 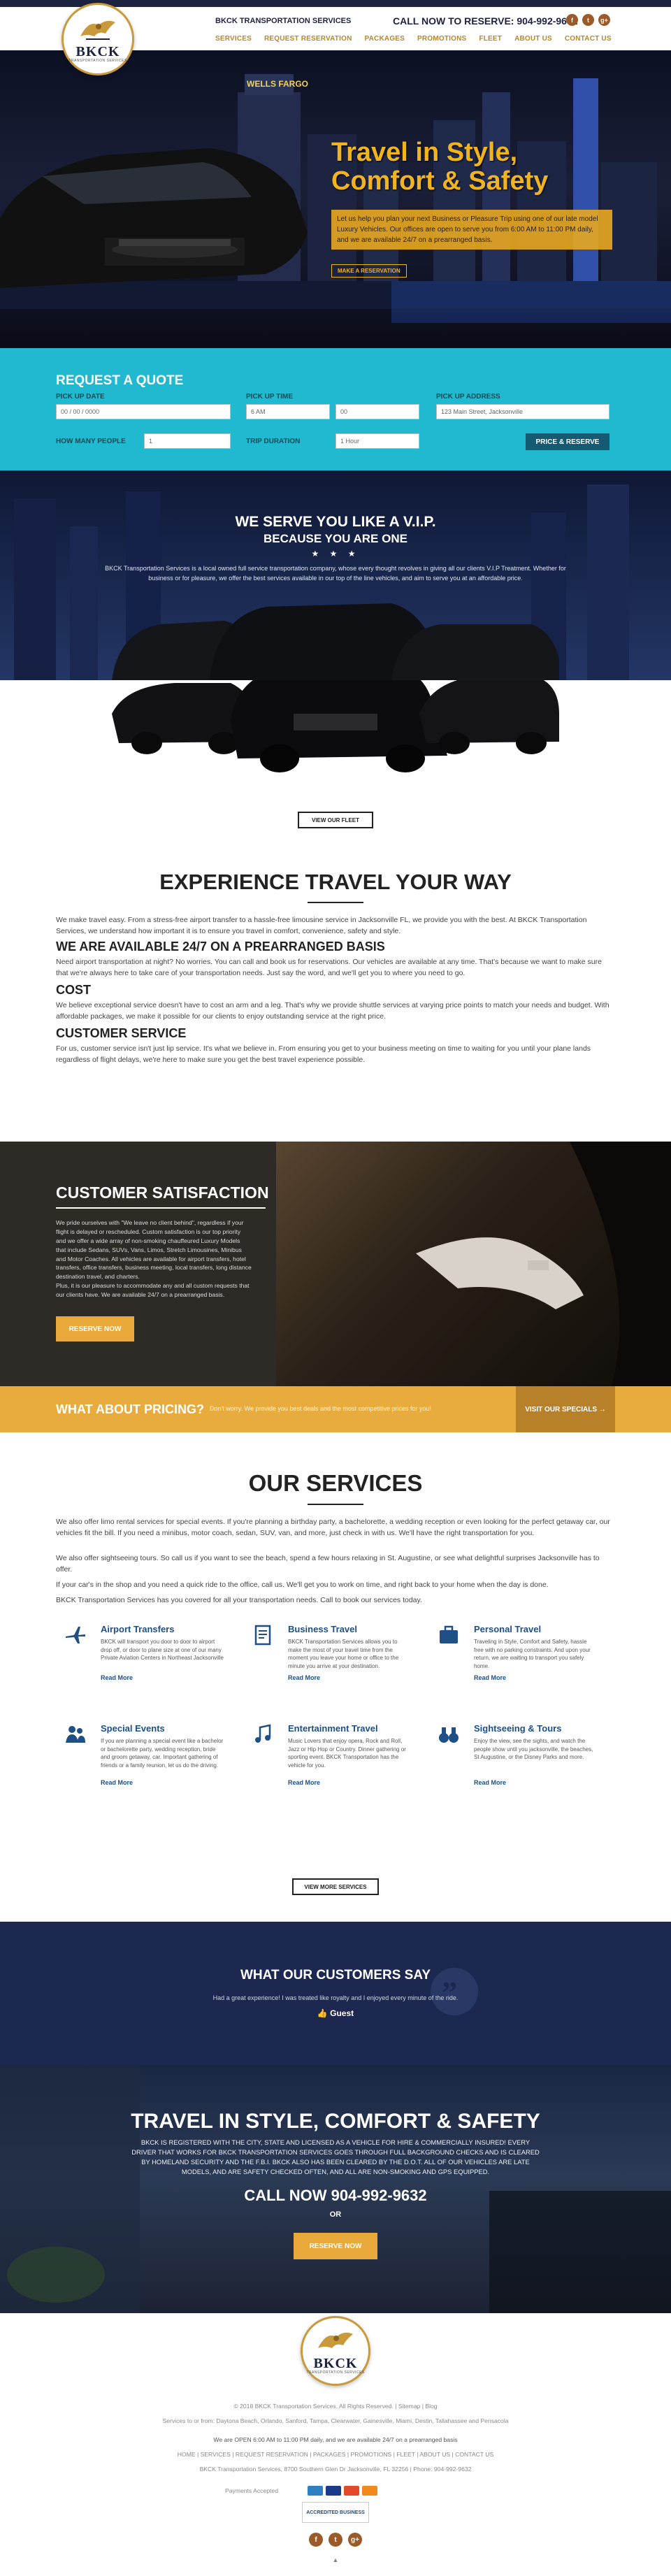 What do you see at coordinates (162, 1192) in the screenshot?
I see `satisfaction-title: CUSTOMER SATISFACTION` at bounding box center [162, 1192].